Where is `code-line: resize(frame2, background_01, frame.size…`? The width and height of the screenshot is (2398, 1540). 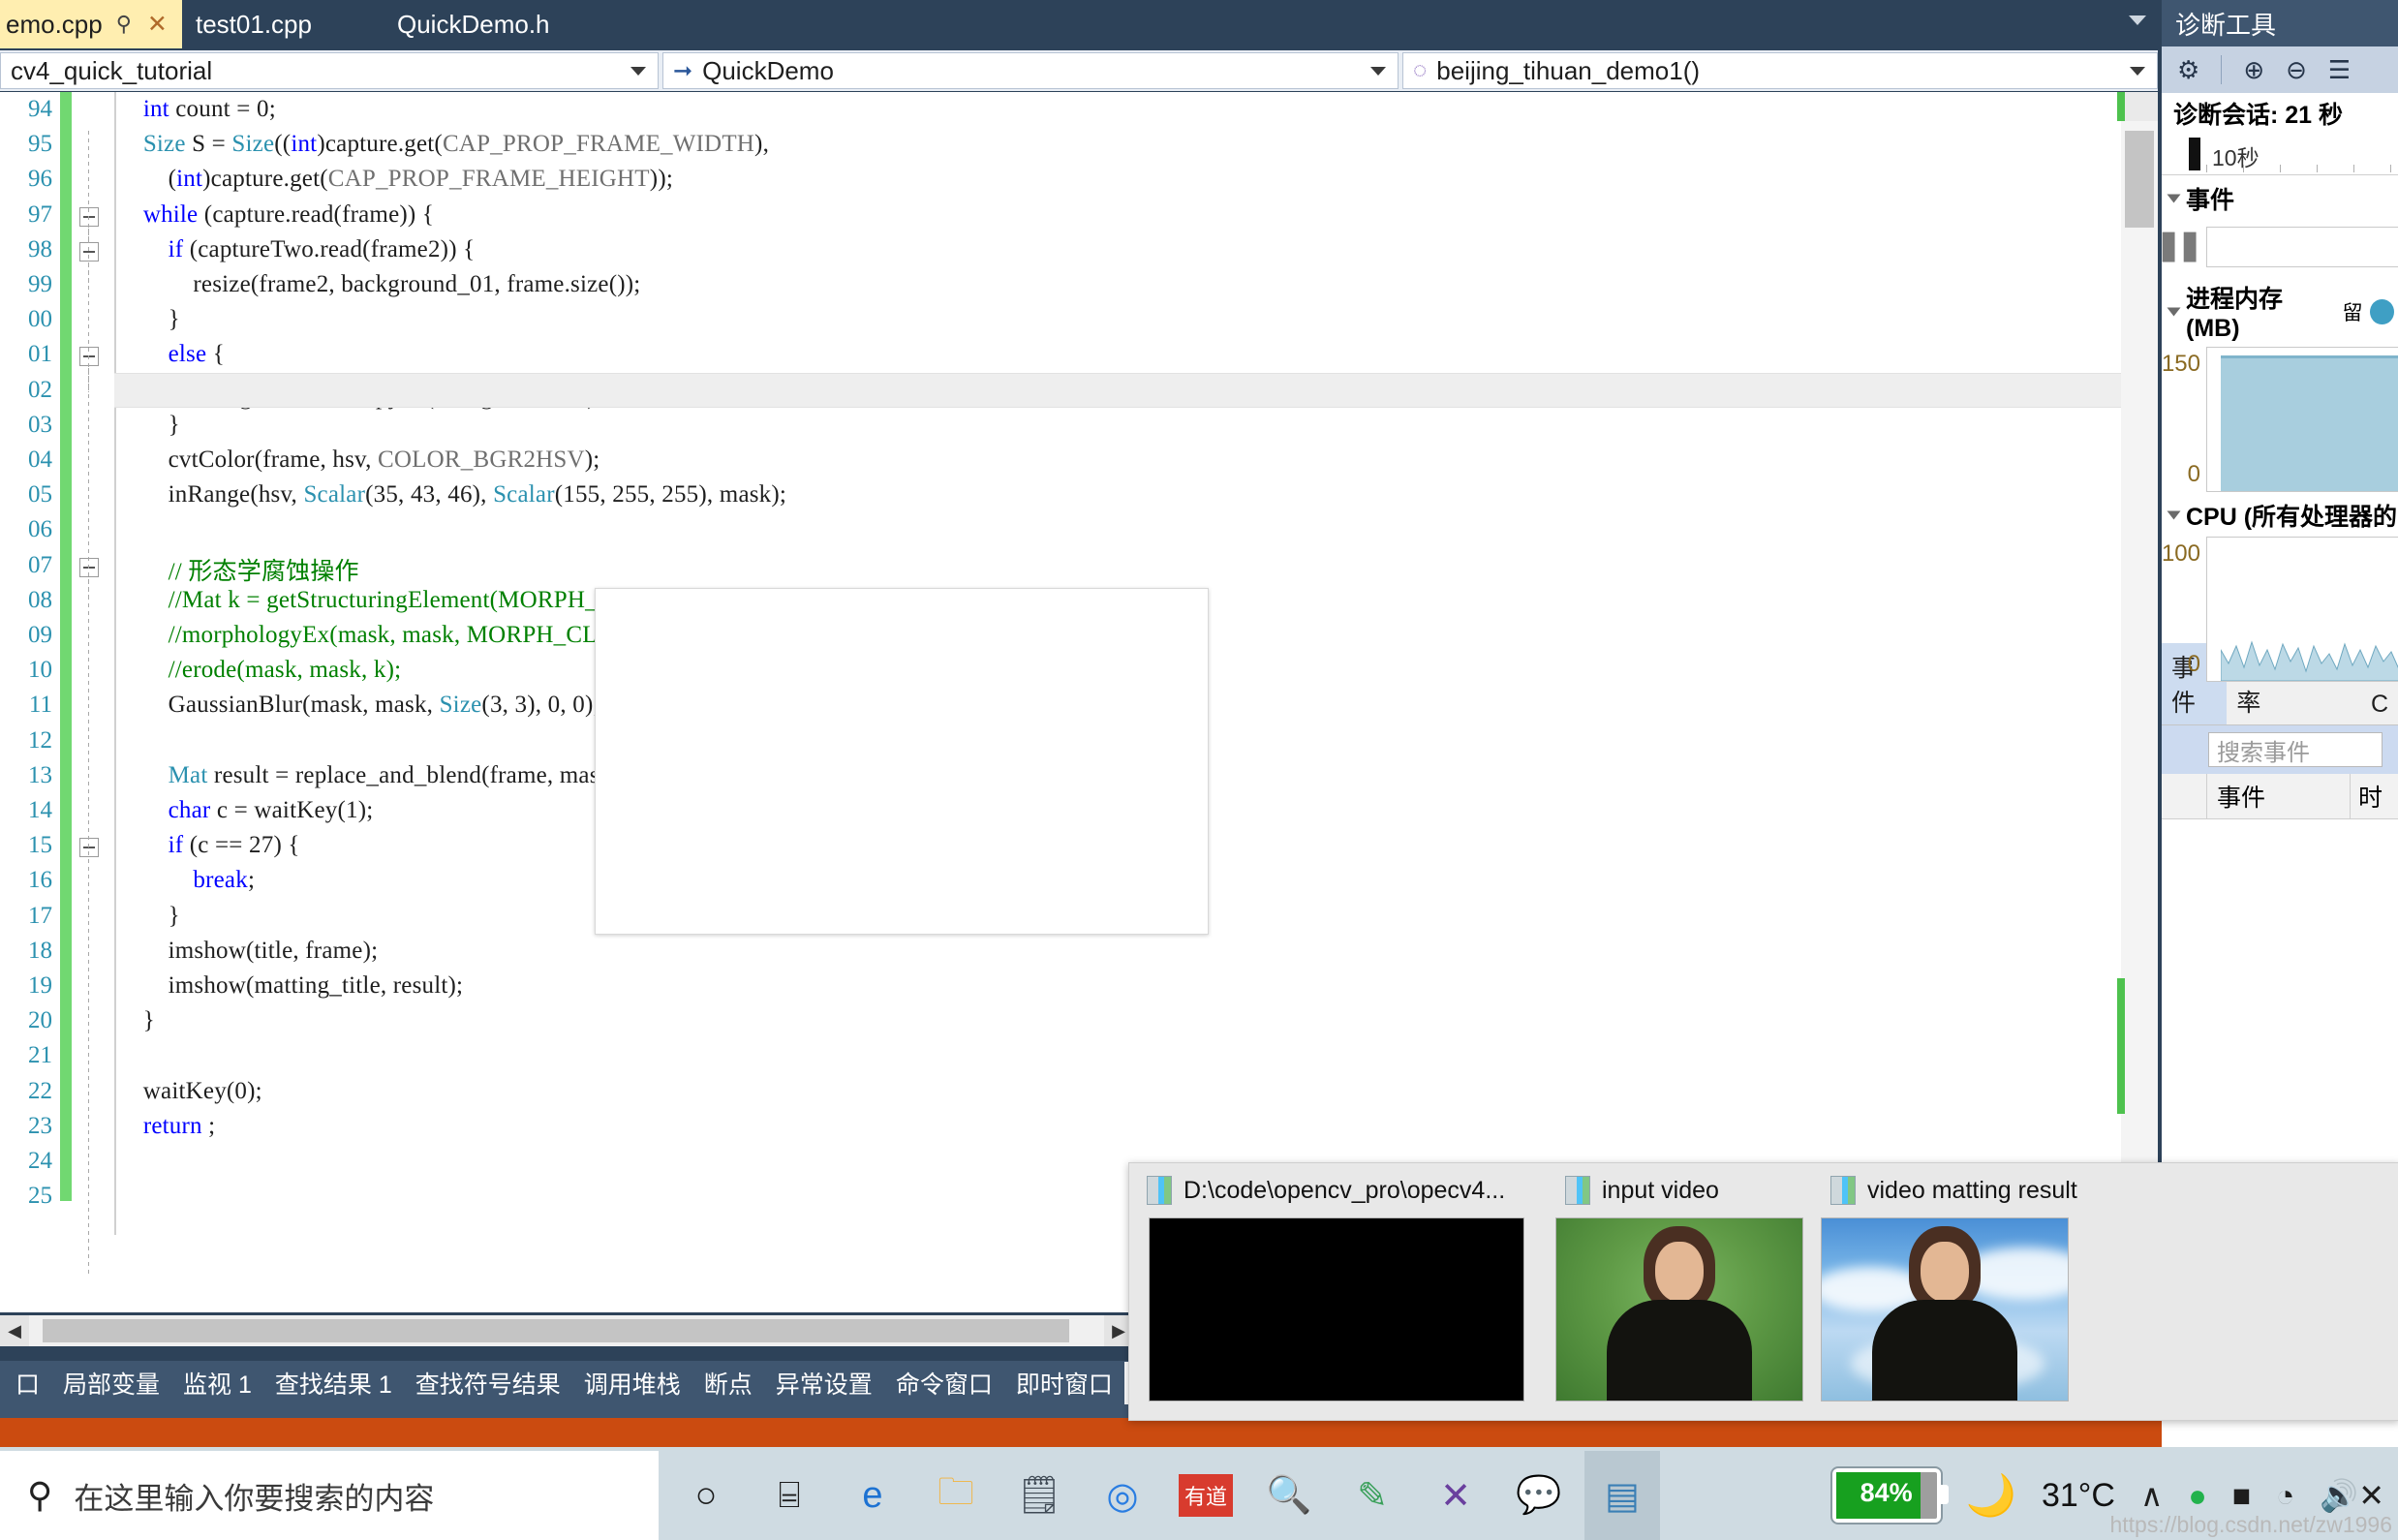
code-line: resize(frame2, background_01, frame.size… is located at coordinates (379, 285).